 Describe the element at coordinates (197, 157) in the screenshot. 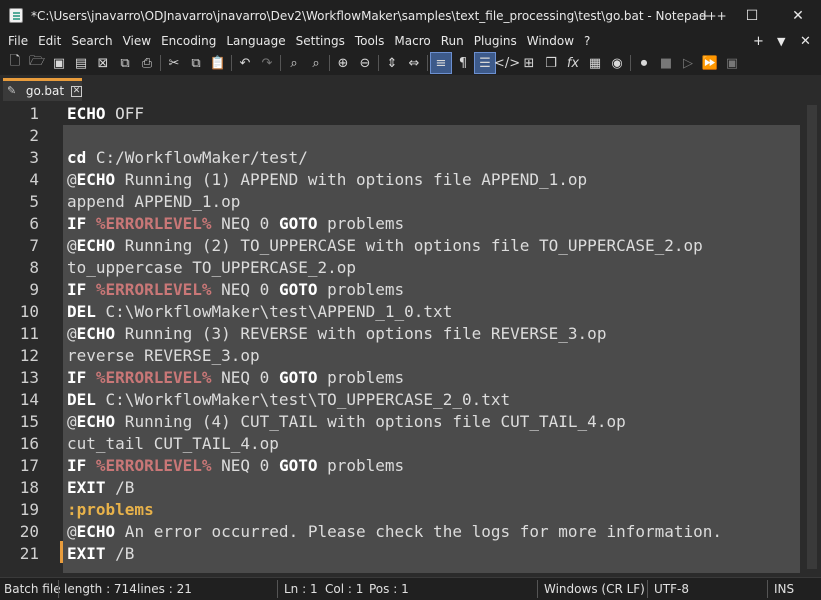

I see `code-text: C:/WorkflowMaker/test/` at that location.